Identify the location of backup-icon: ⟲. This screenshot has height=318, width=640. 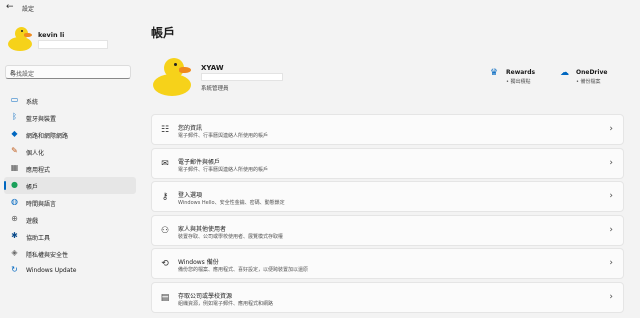
(165, 264).